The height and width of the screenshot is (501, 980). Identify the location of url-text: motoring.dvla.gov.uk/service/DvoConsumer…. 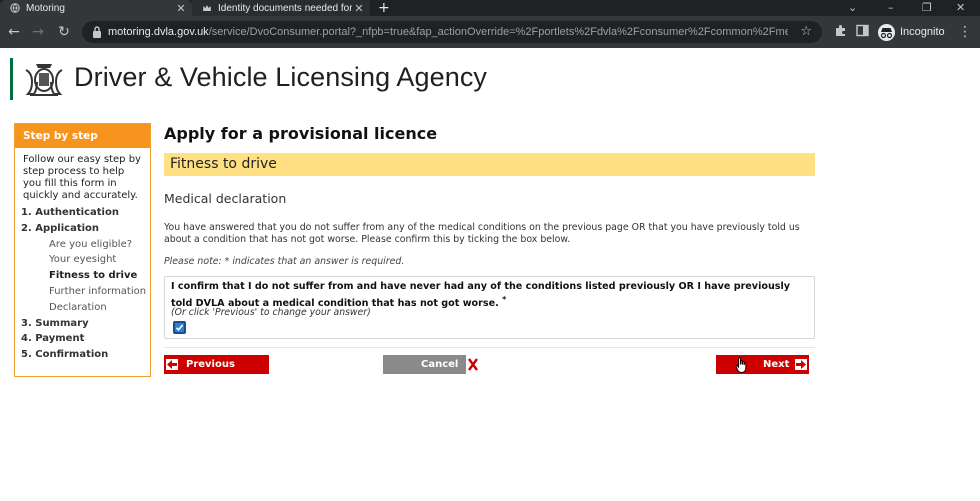
(448, 32).